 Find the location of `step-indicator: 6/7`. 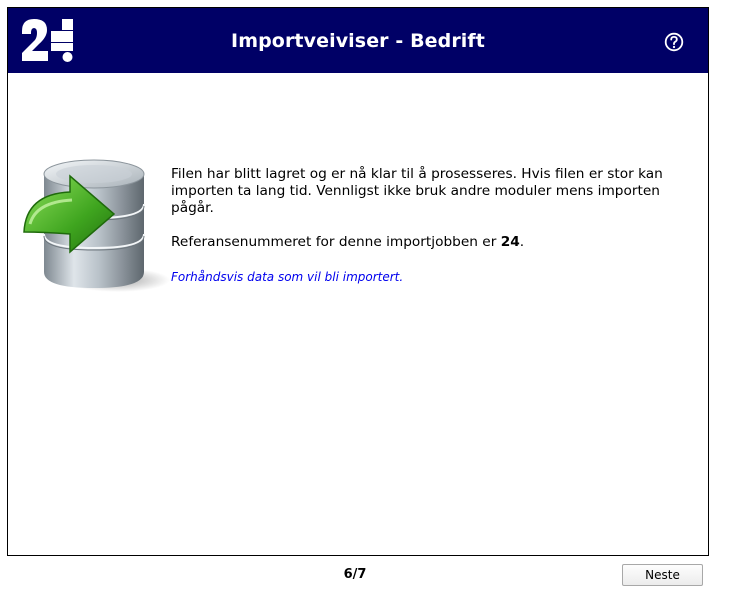

step-indicator: 6/7 is located at coordinates (355, 574).